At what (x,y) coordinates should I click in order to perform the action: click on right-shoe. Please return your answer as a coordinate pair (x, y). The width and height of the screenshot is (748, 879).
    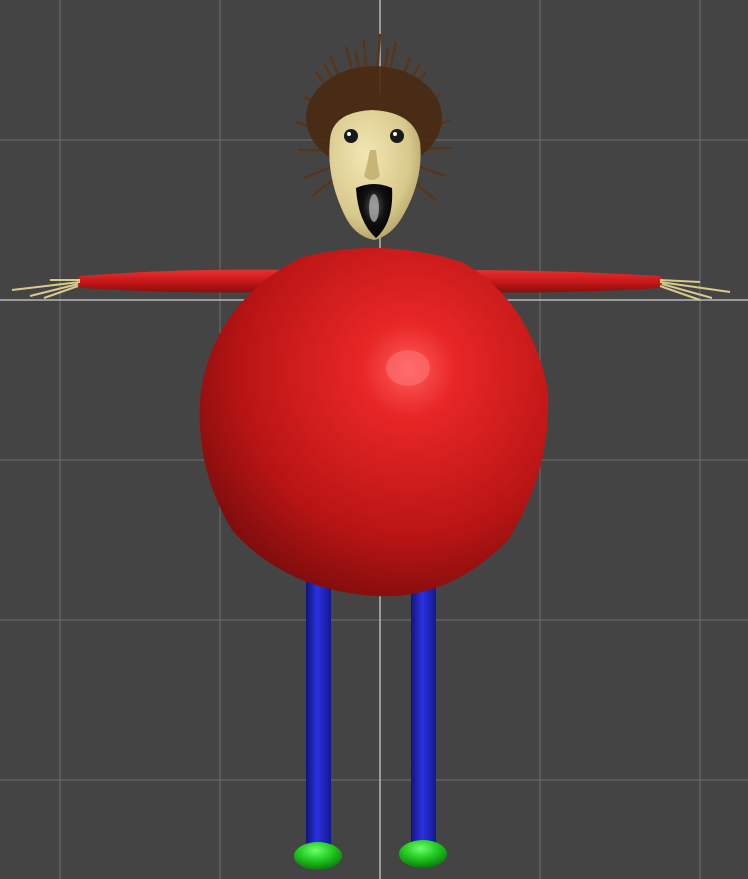
    Looking at the image, I should click on (423, 854).